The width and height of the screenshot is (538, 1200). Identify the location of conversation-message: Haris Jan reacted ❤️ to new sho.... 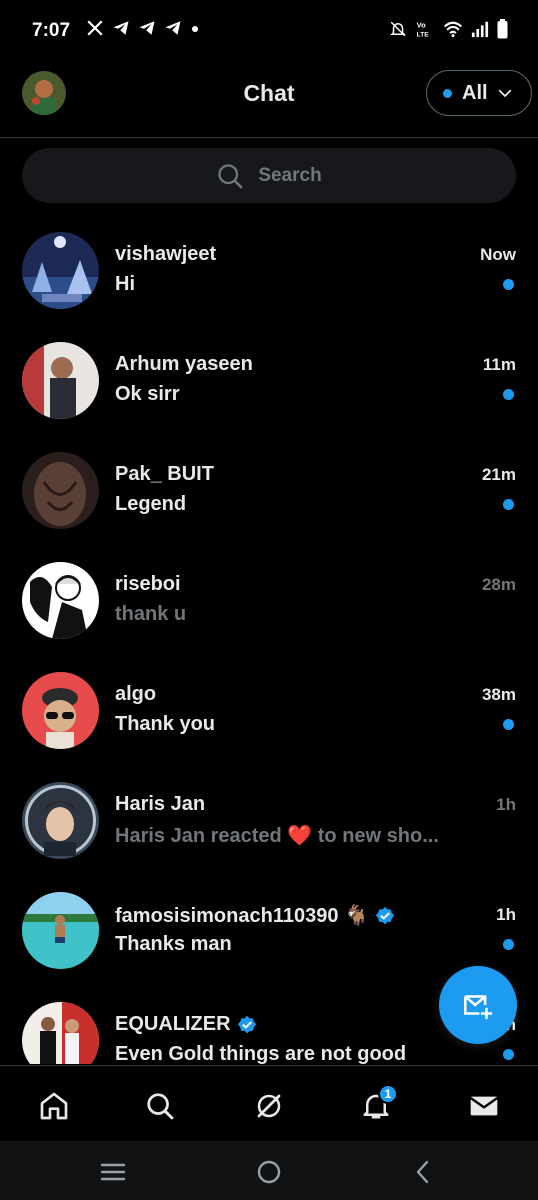
(277, 836).